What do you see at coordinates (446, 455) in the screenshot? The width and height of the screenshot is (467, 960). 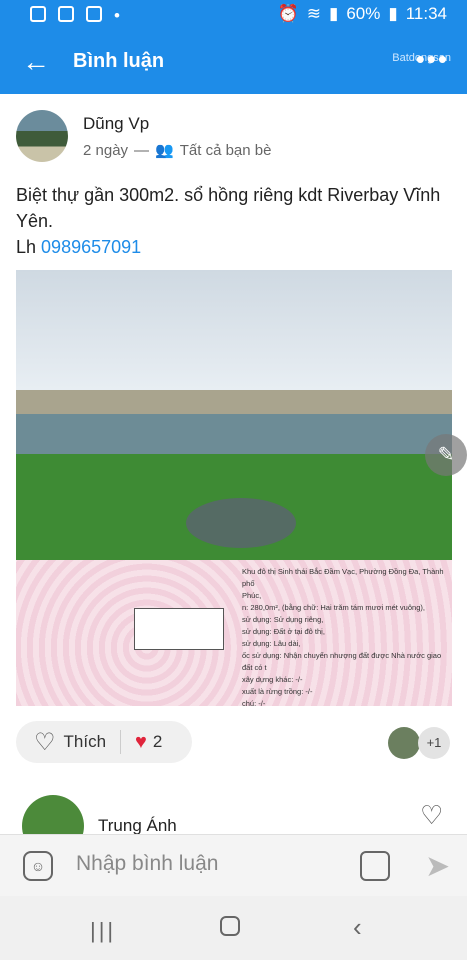 I see `edit-icon: ✎` at bounding box center [446, 455].